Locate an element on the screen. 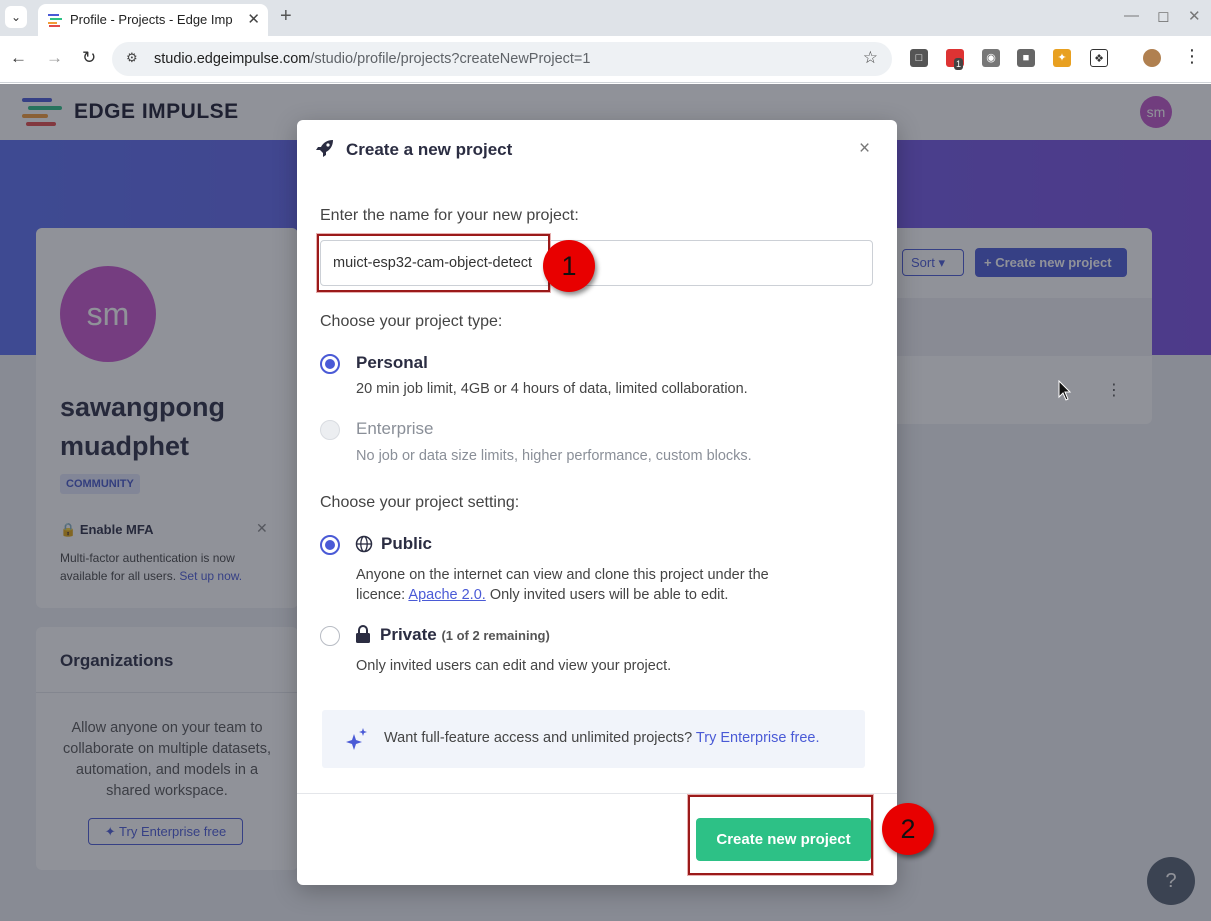  personal-radio is located at coordinates (330, 364).